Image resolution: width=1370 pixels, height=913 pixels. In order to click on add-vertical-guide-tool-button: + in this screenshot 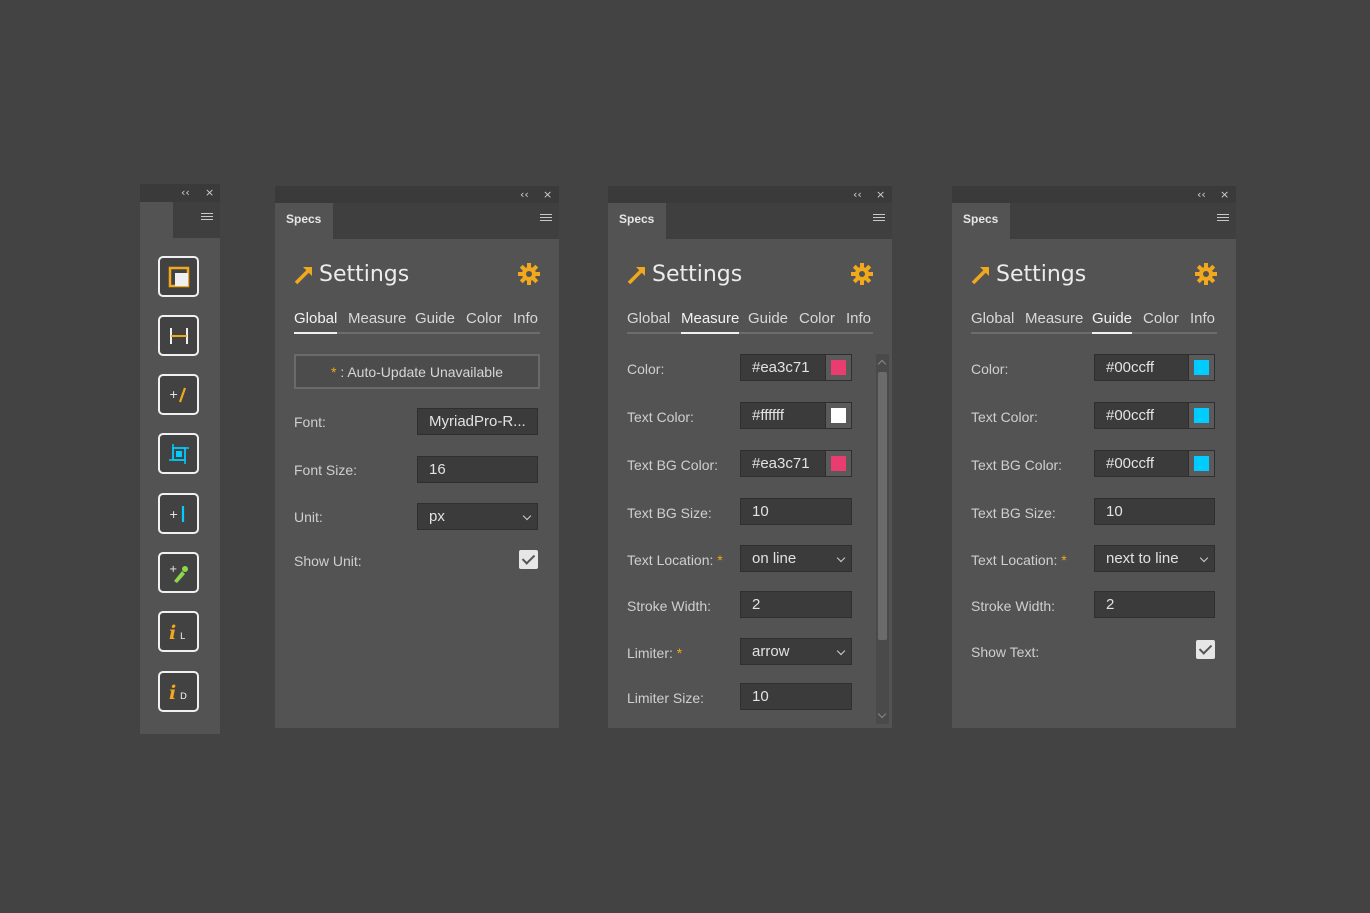, I will do `click(178, 513)`.